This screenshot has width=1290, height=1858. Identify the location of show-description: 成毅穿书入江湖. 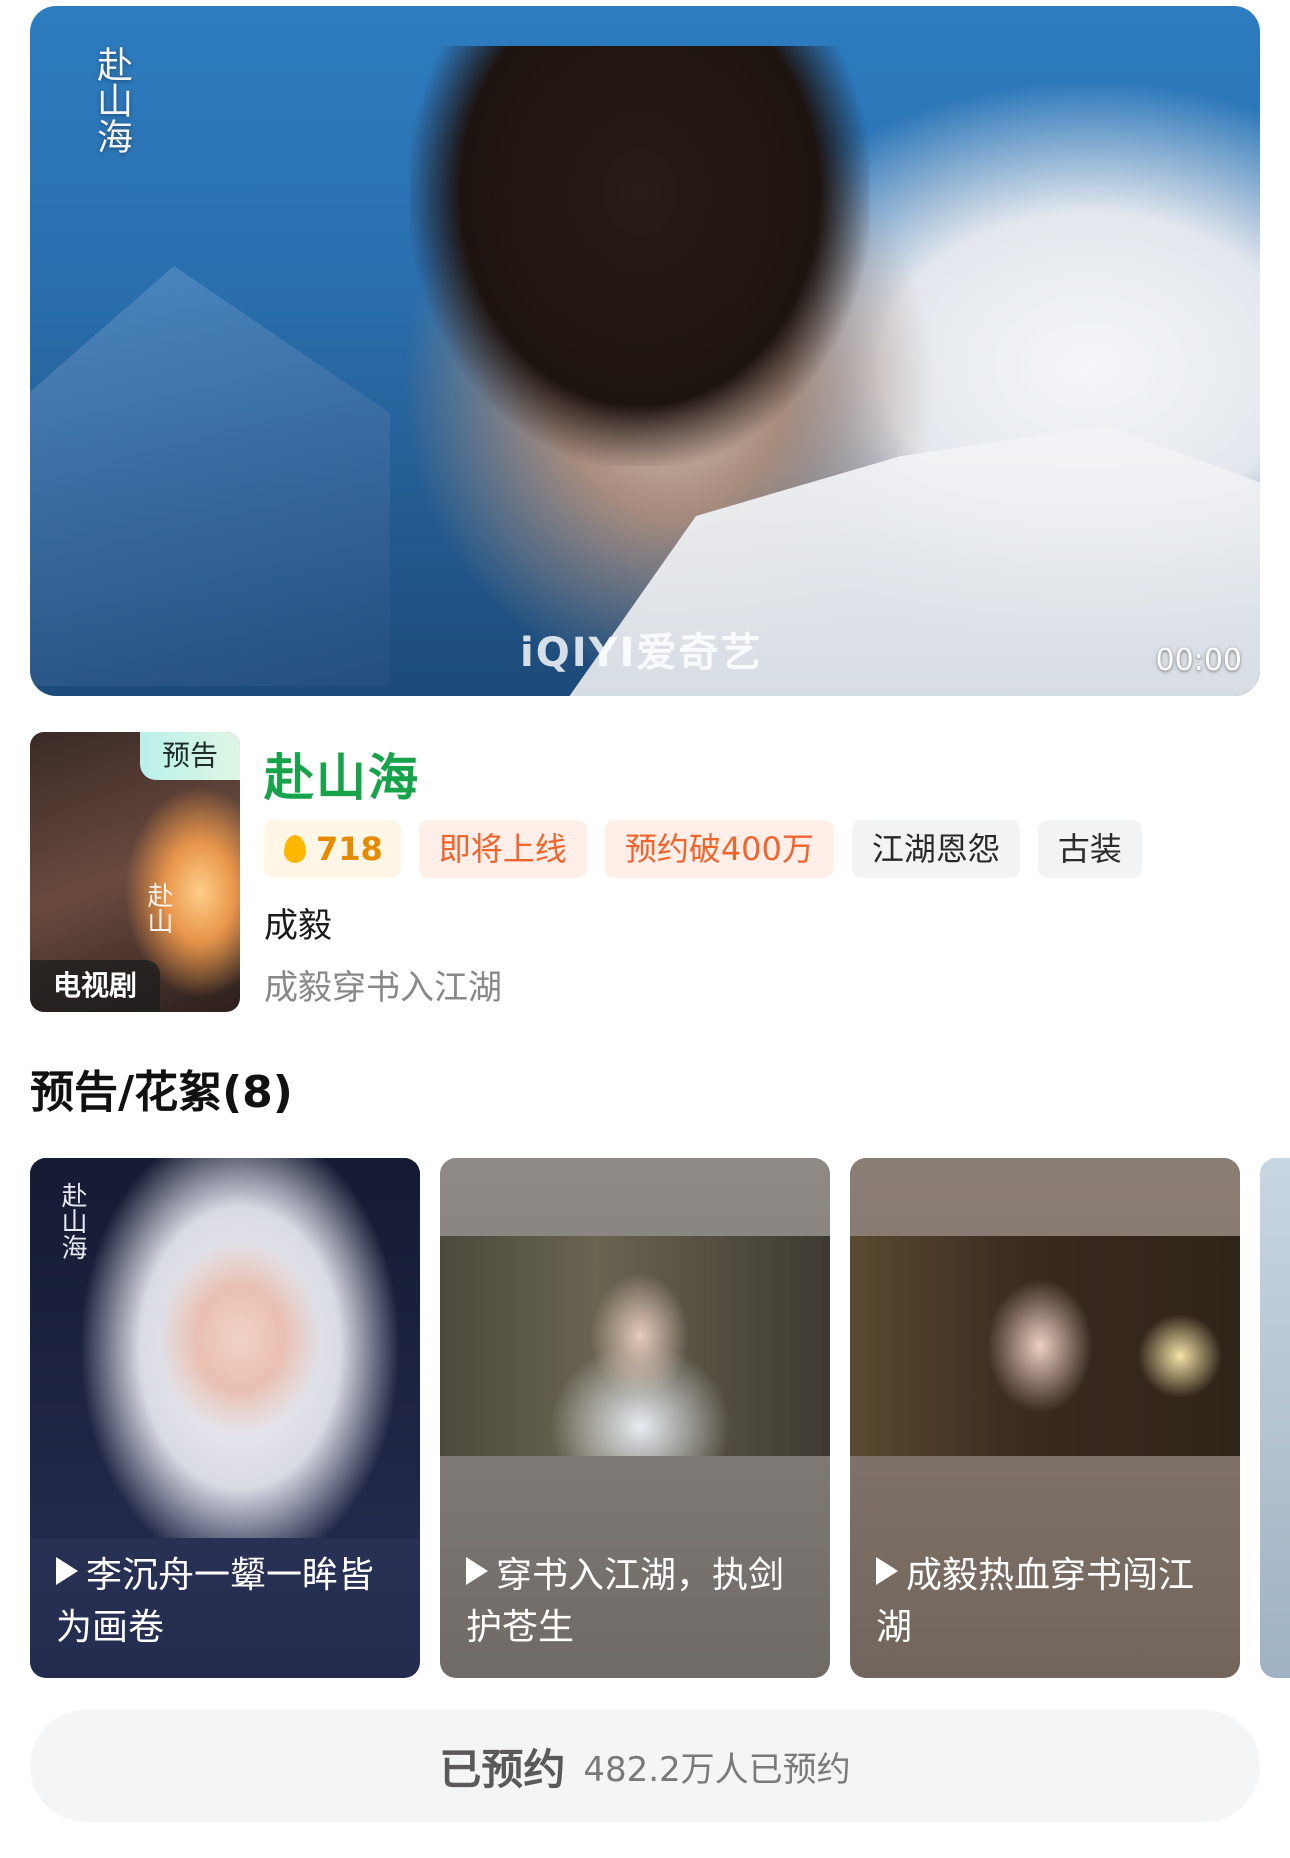
(383, 988).